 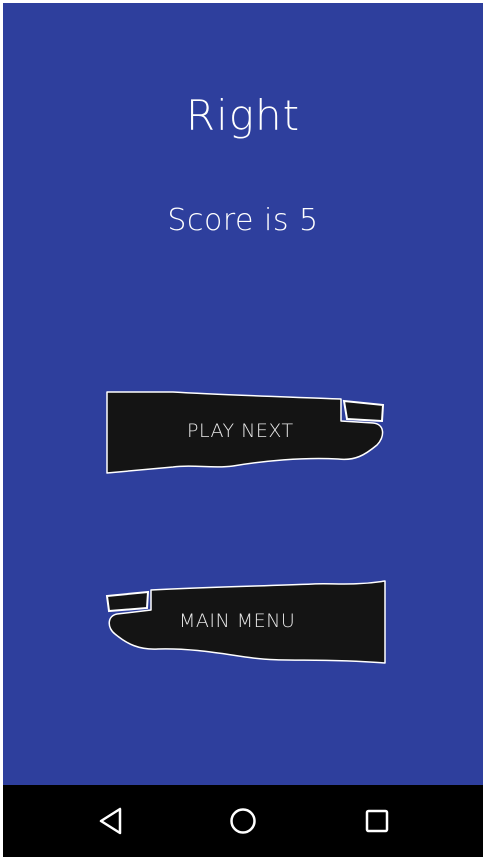 I want to click on score-text: Score is 5, so click(x=243, y=220).